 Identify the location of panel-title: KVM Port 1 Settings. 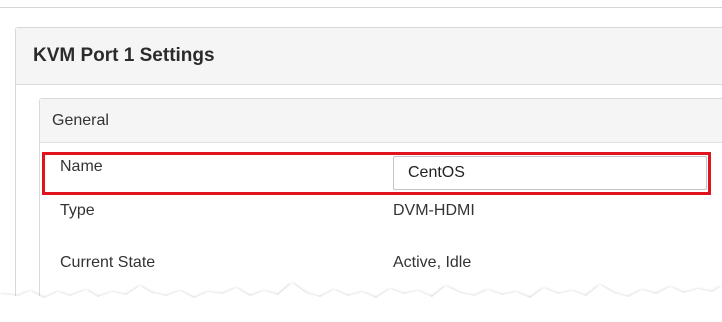
(124, 55).